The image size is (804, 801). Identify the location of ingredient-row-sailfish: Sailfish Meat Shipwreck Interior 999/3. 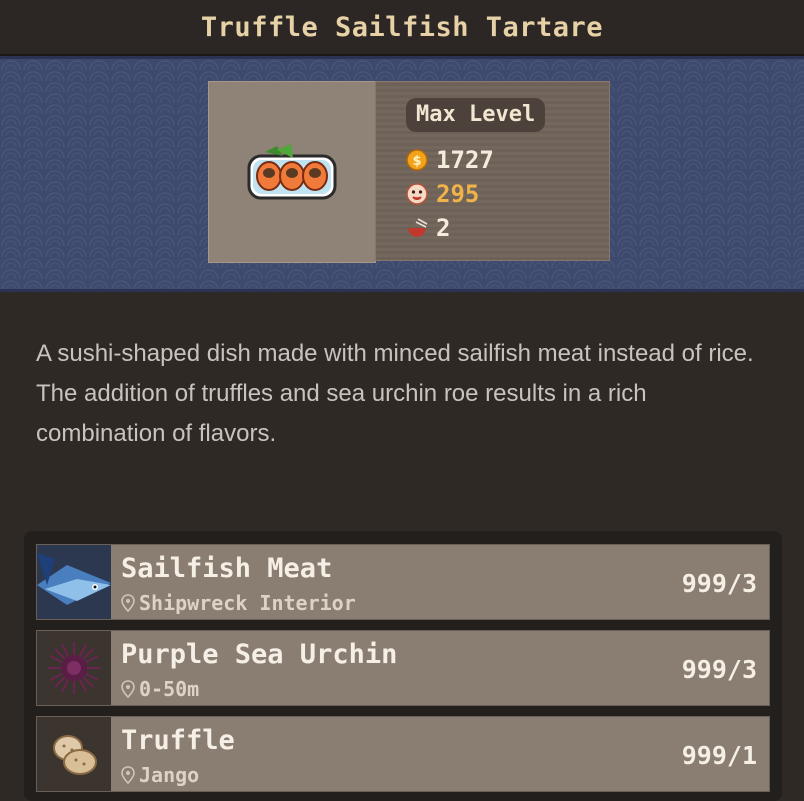
(403, 582).